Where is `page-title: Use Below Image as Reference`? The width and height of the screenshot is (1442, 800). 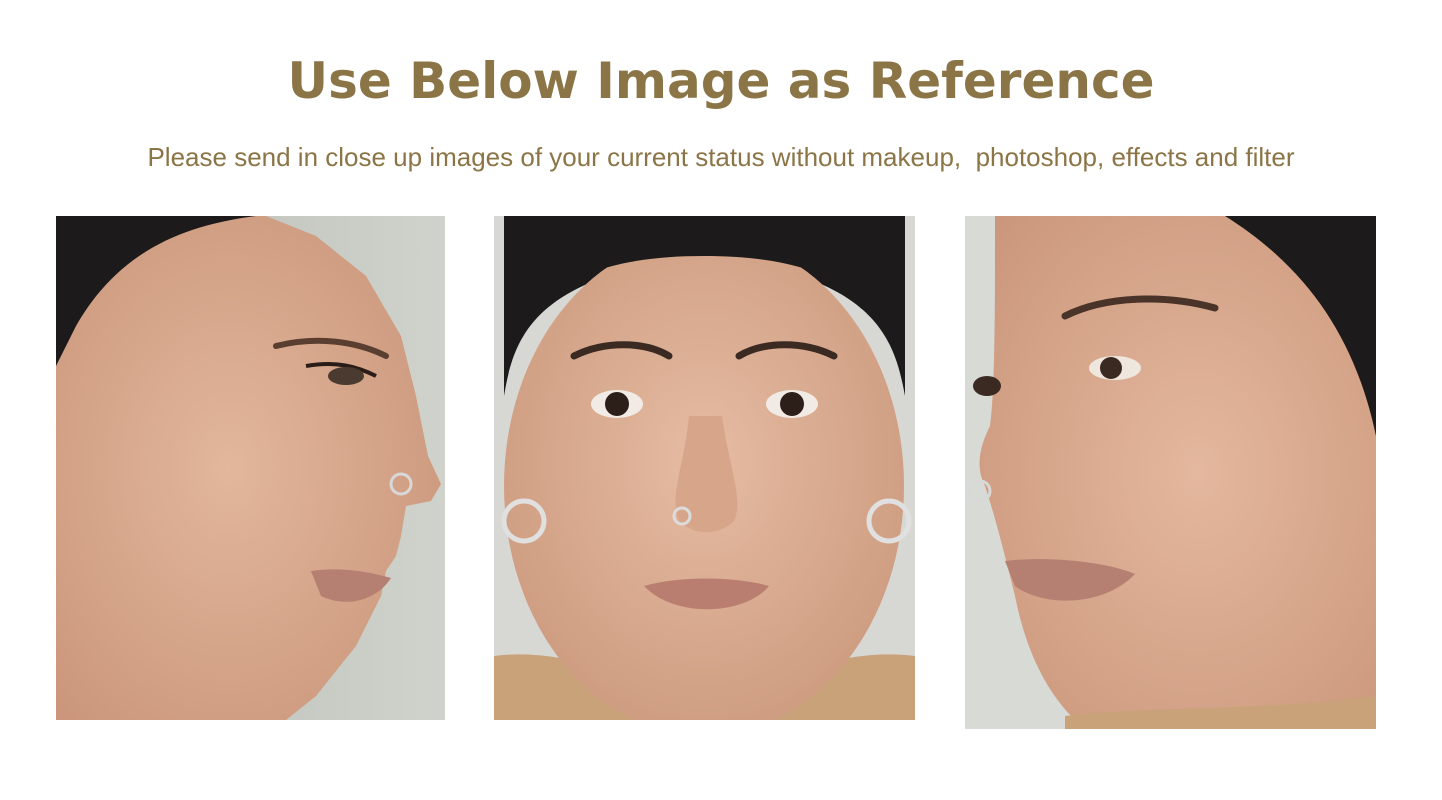
page-title: Use Below Image as Reference is located at coordinates (721, 81).